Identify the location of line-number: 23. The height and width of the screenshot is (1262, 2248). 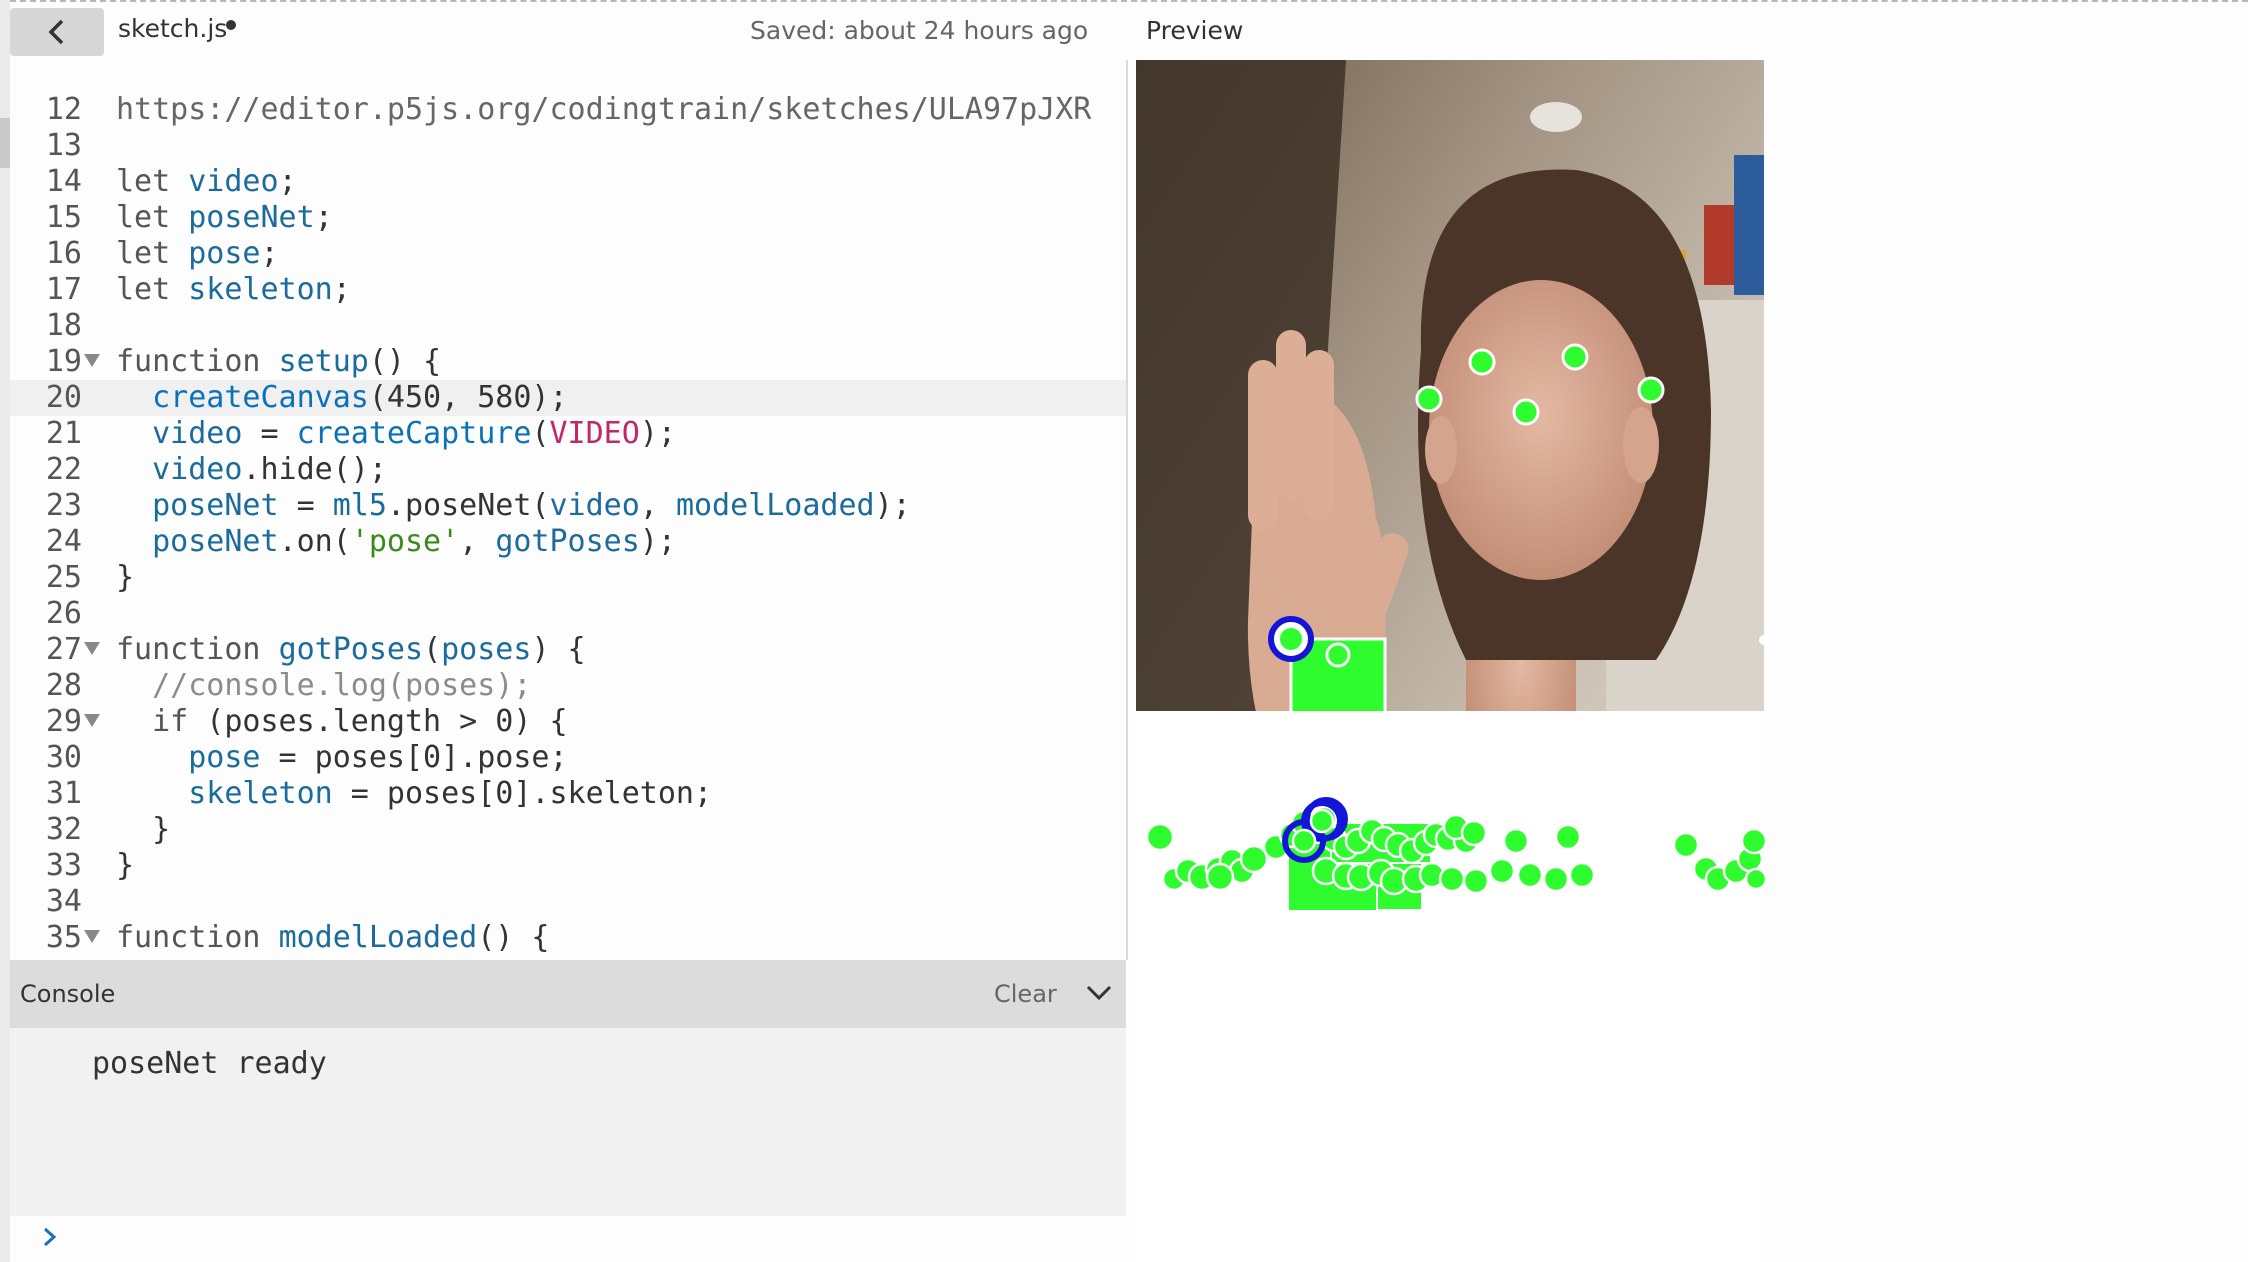
(63, 505).